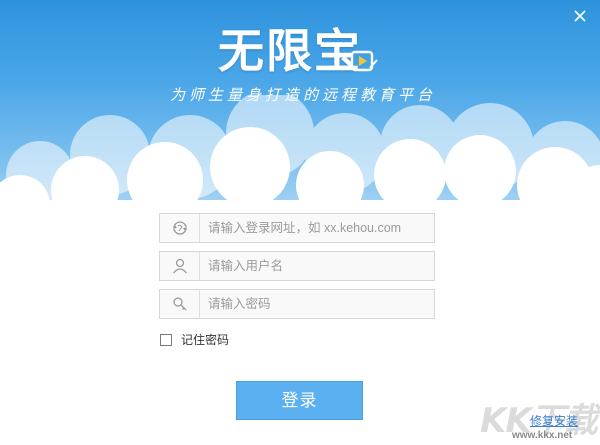 The height and width of the screenshot is (445, 600). What do you see at coordinates (554, 420) in the screenshot?
I see `repair-install-link: 修复安装` at bounding box center [554, 420].